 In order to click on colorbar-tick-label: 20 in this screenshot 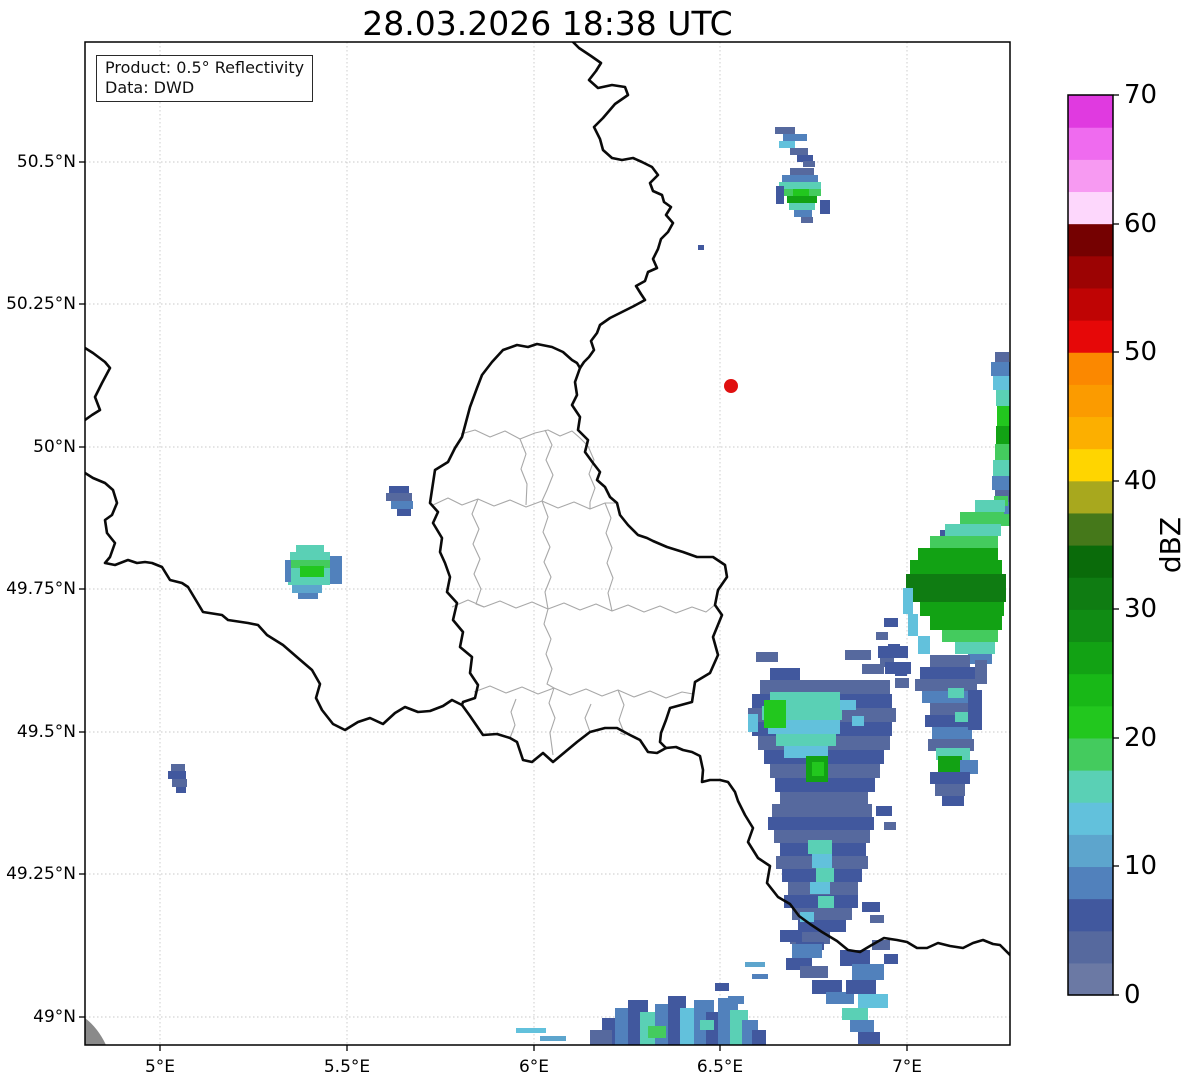, I will do `click(1140, 738)`.